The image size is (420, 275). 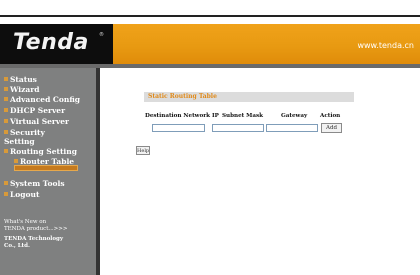 What do you see at coordinates (101, 35) in the screenshot?
I see `registered-mark: ®` at bounding box center [101, 35].